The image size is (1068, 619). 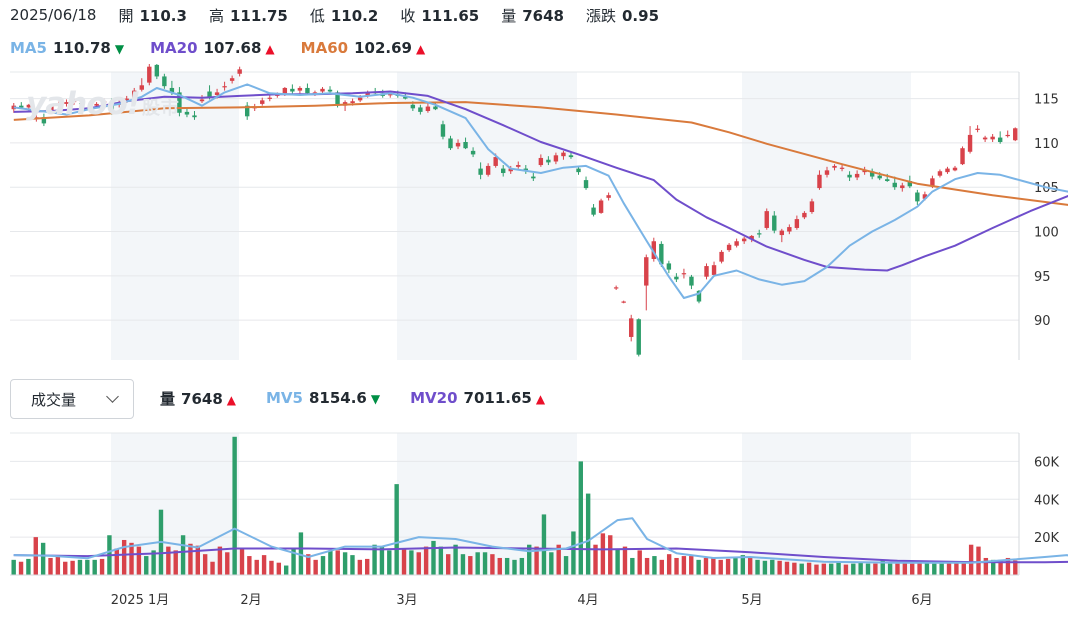 What do you see at coordinates (198, 398) in the screenshot?
I see `vol-legend: 量 7648 ▲` at bounding box center [198, 398].